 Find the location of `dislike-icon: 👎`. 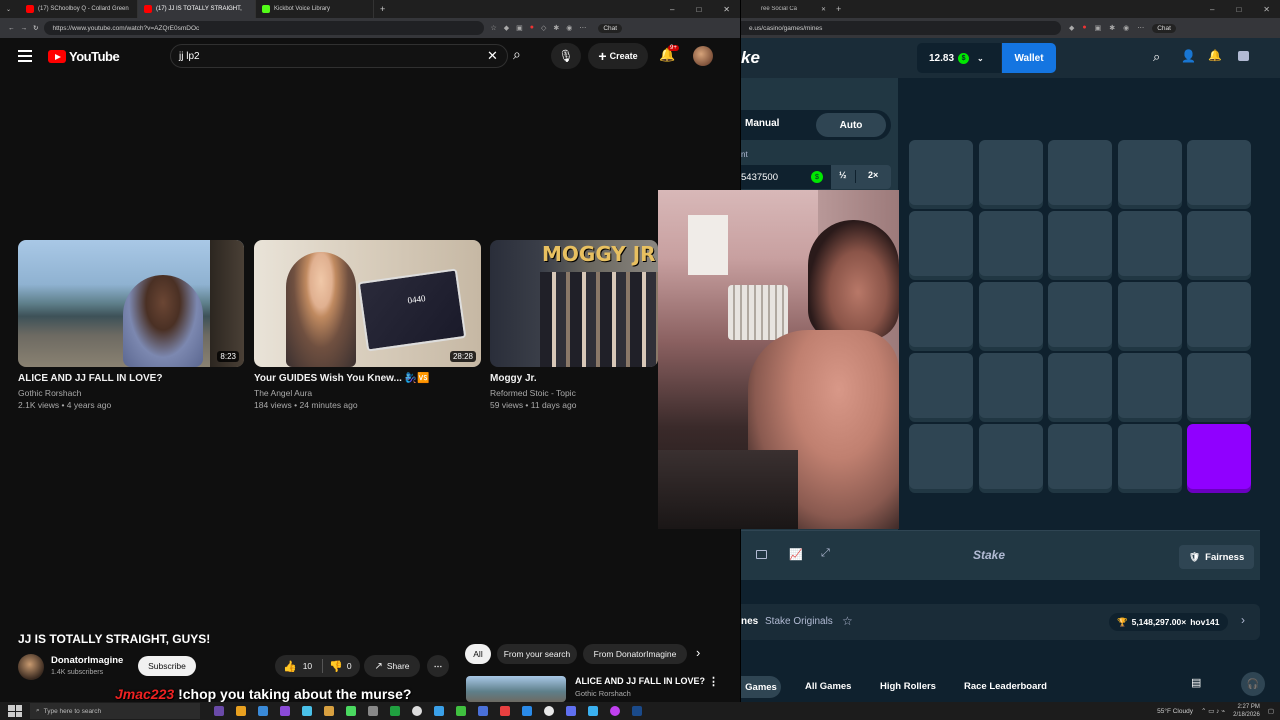

dislike-icon: 👎 is located at coordinates (336, 666).